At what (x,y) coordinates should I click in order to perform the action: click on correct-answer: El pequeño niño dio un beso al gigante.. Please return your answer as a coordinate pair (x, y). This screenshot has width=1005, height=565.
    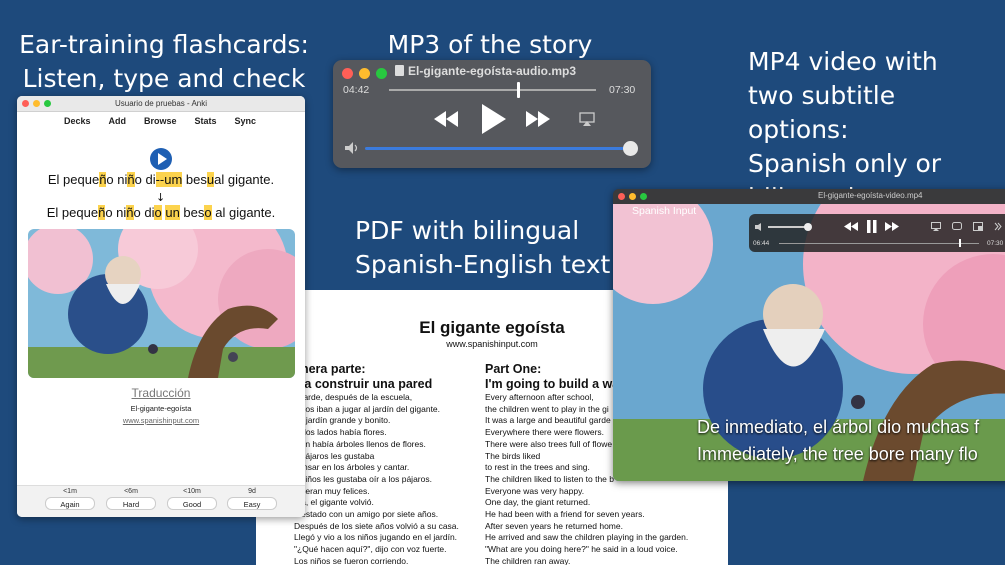
    Looking at the image, I should click on (161, 212).